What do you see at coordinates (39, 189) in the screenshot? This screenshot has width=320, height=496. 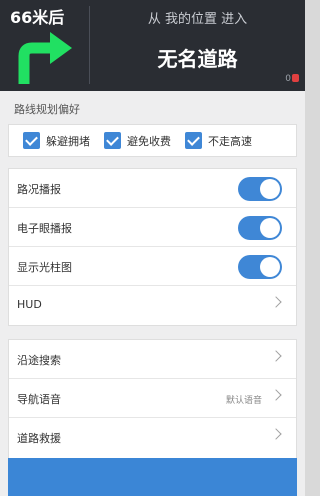 I see `row-label: 路况播报` at bounding box center [39, 189].